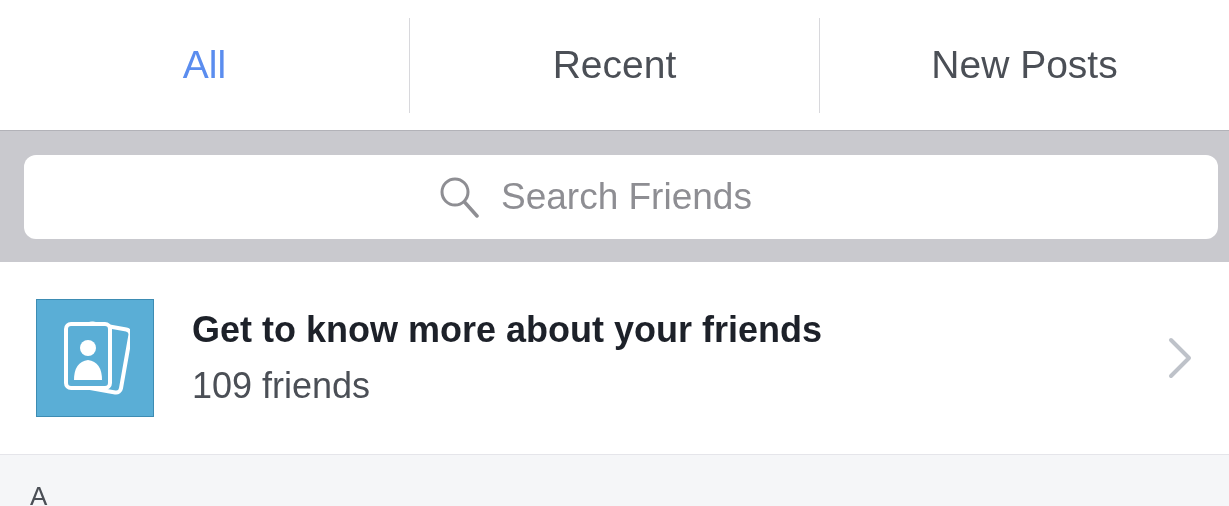  Describe the element at coordinates (282, 386) in the screenshot. I see `friend-count: 109 friends` at that location.